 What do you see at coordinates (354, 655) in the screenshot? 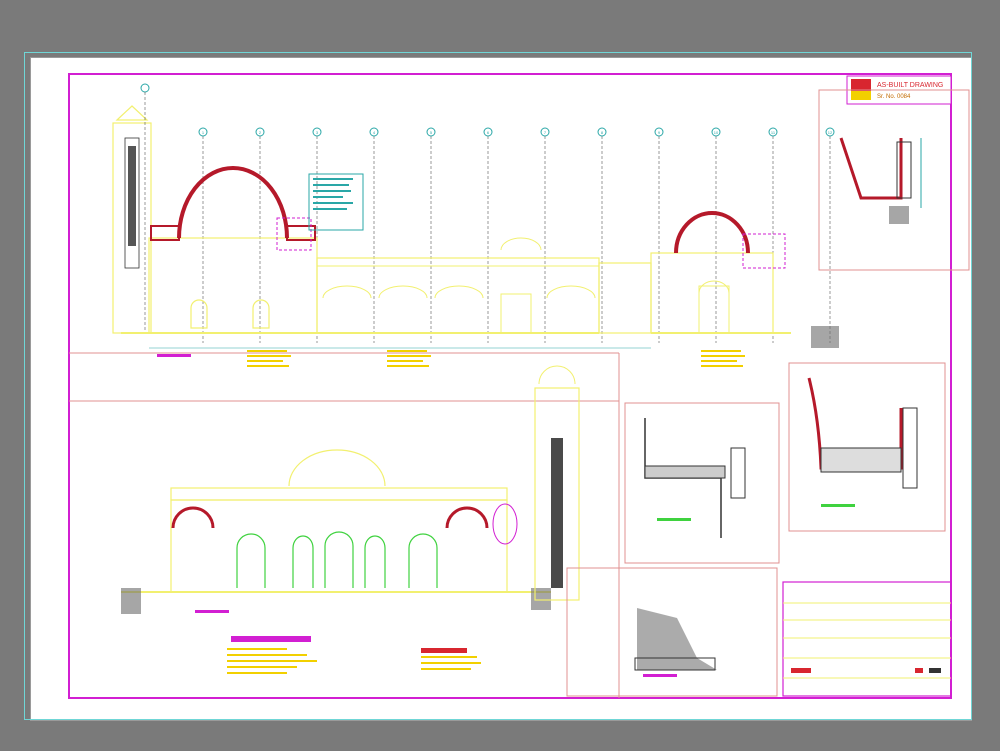
I see `general-notes` at bounding box center [354, 655].